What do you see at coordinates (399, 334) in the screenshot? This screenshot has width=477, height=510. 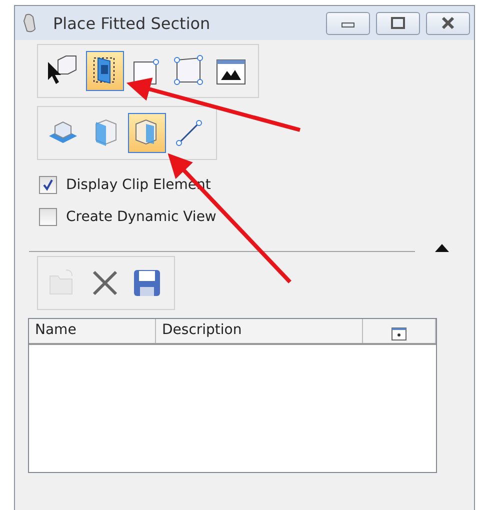 I see `column-picker-icon` at bounding box center [399, 334].